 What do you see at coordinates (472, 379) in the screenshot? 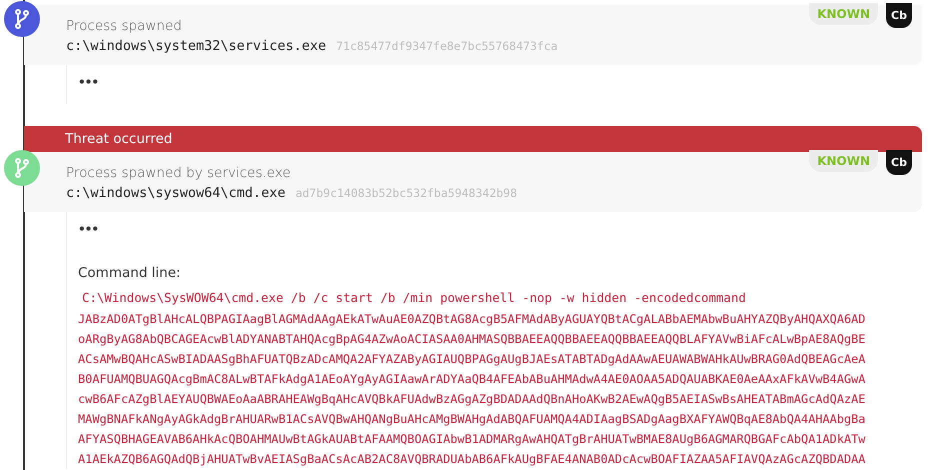
I see `encoded-command-line: B0AFUAMQBUAGQAcgBmAC8ALwBTAFkAdgA1AEoAYgAyAGIAawArADYAaQB4AFEAbABuAHMAdwA4AE0AOAA5ADQAUABKAE0AeAAxAFkAVwB4AGwA` at bounding box center [472, 379].